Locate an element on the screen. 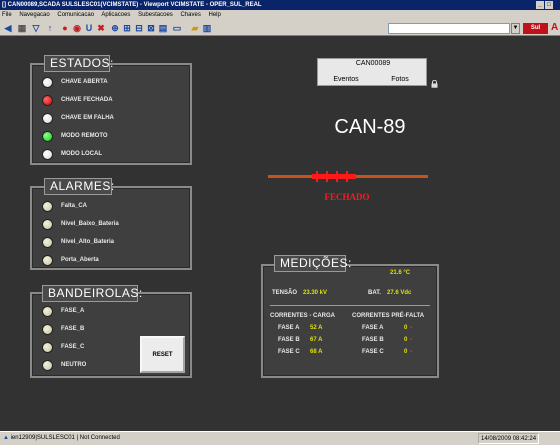  alarm-item: Nivel_Baixo_Bateria is located at coordinates (80, 224).